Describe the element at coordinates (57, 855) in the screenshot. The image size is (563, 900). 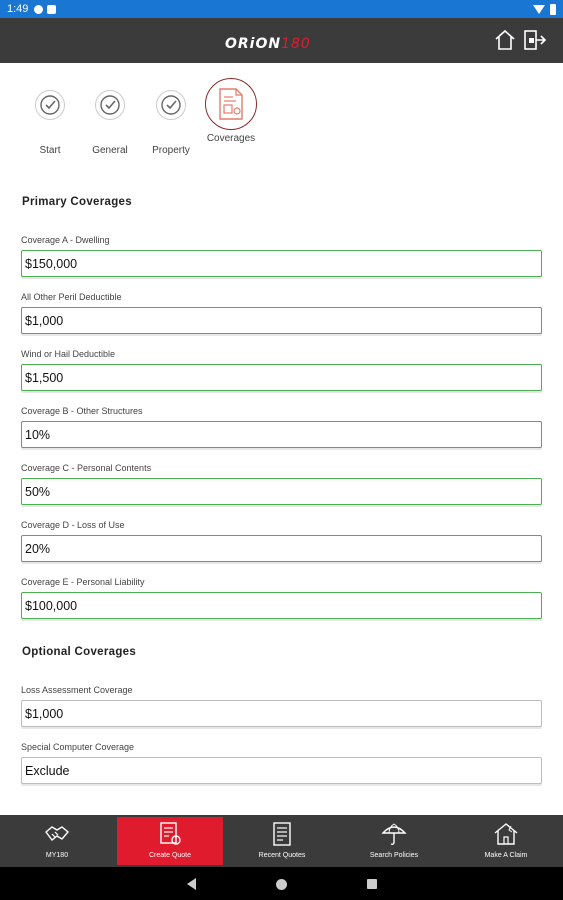
I see `nav-label: MY180` at that location.